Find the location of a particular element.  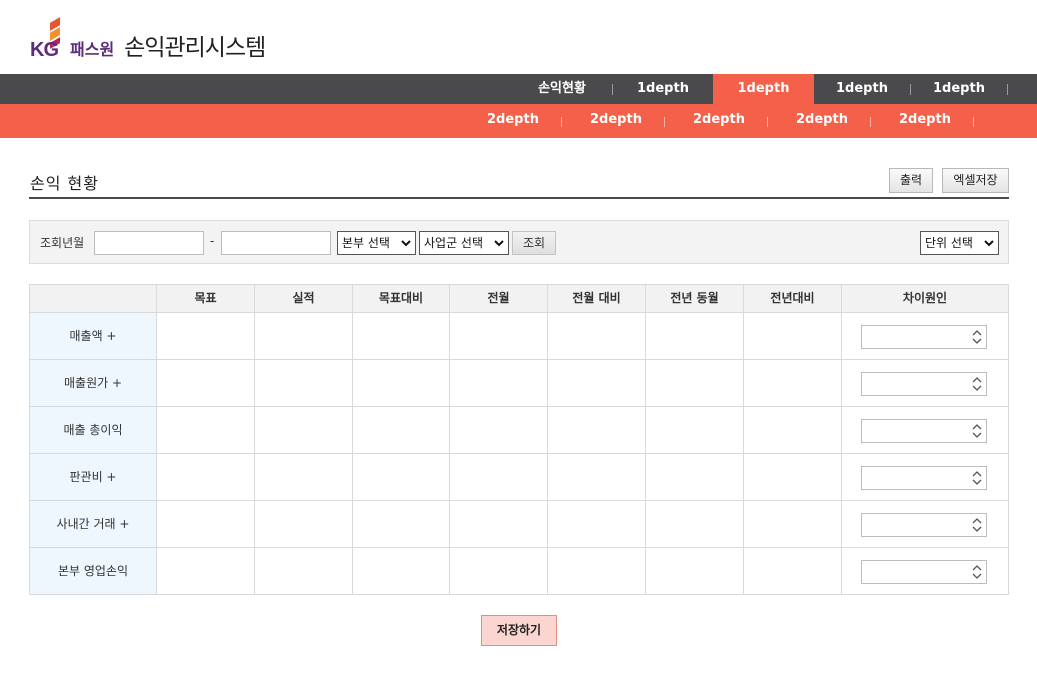

nav2-item-3: 2depth is located at coordinates (719, 121).